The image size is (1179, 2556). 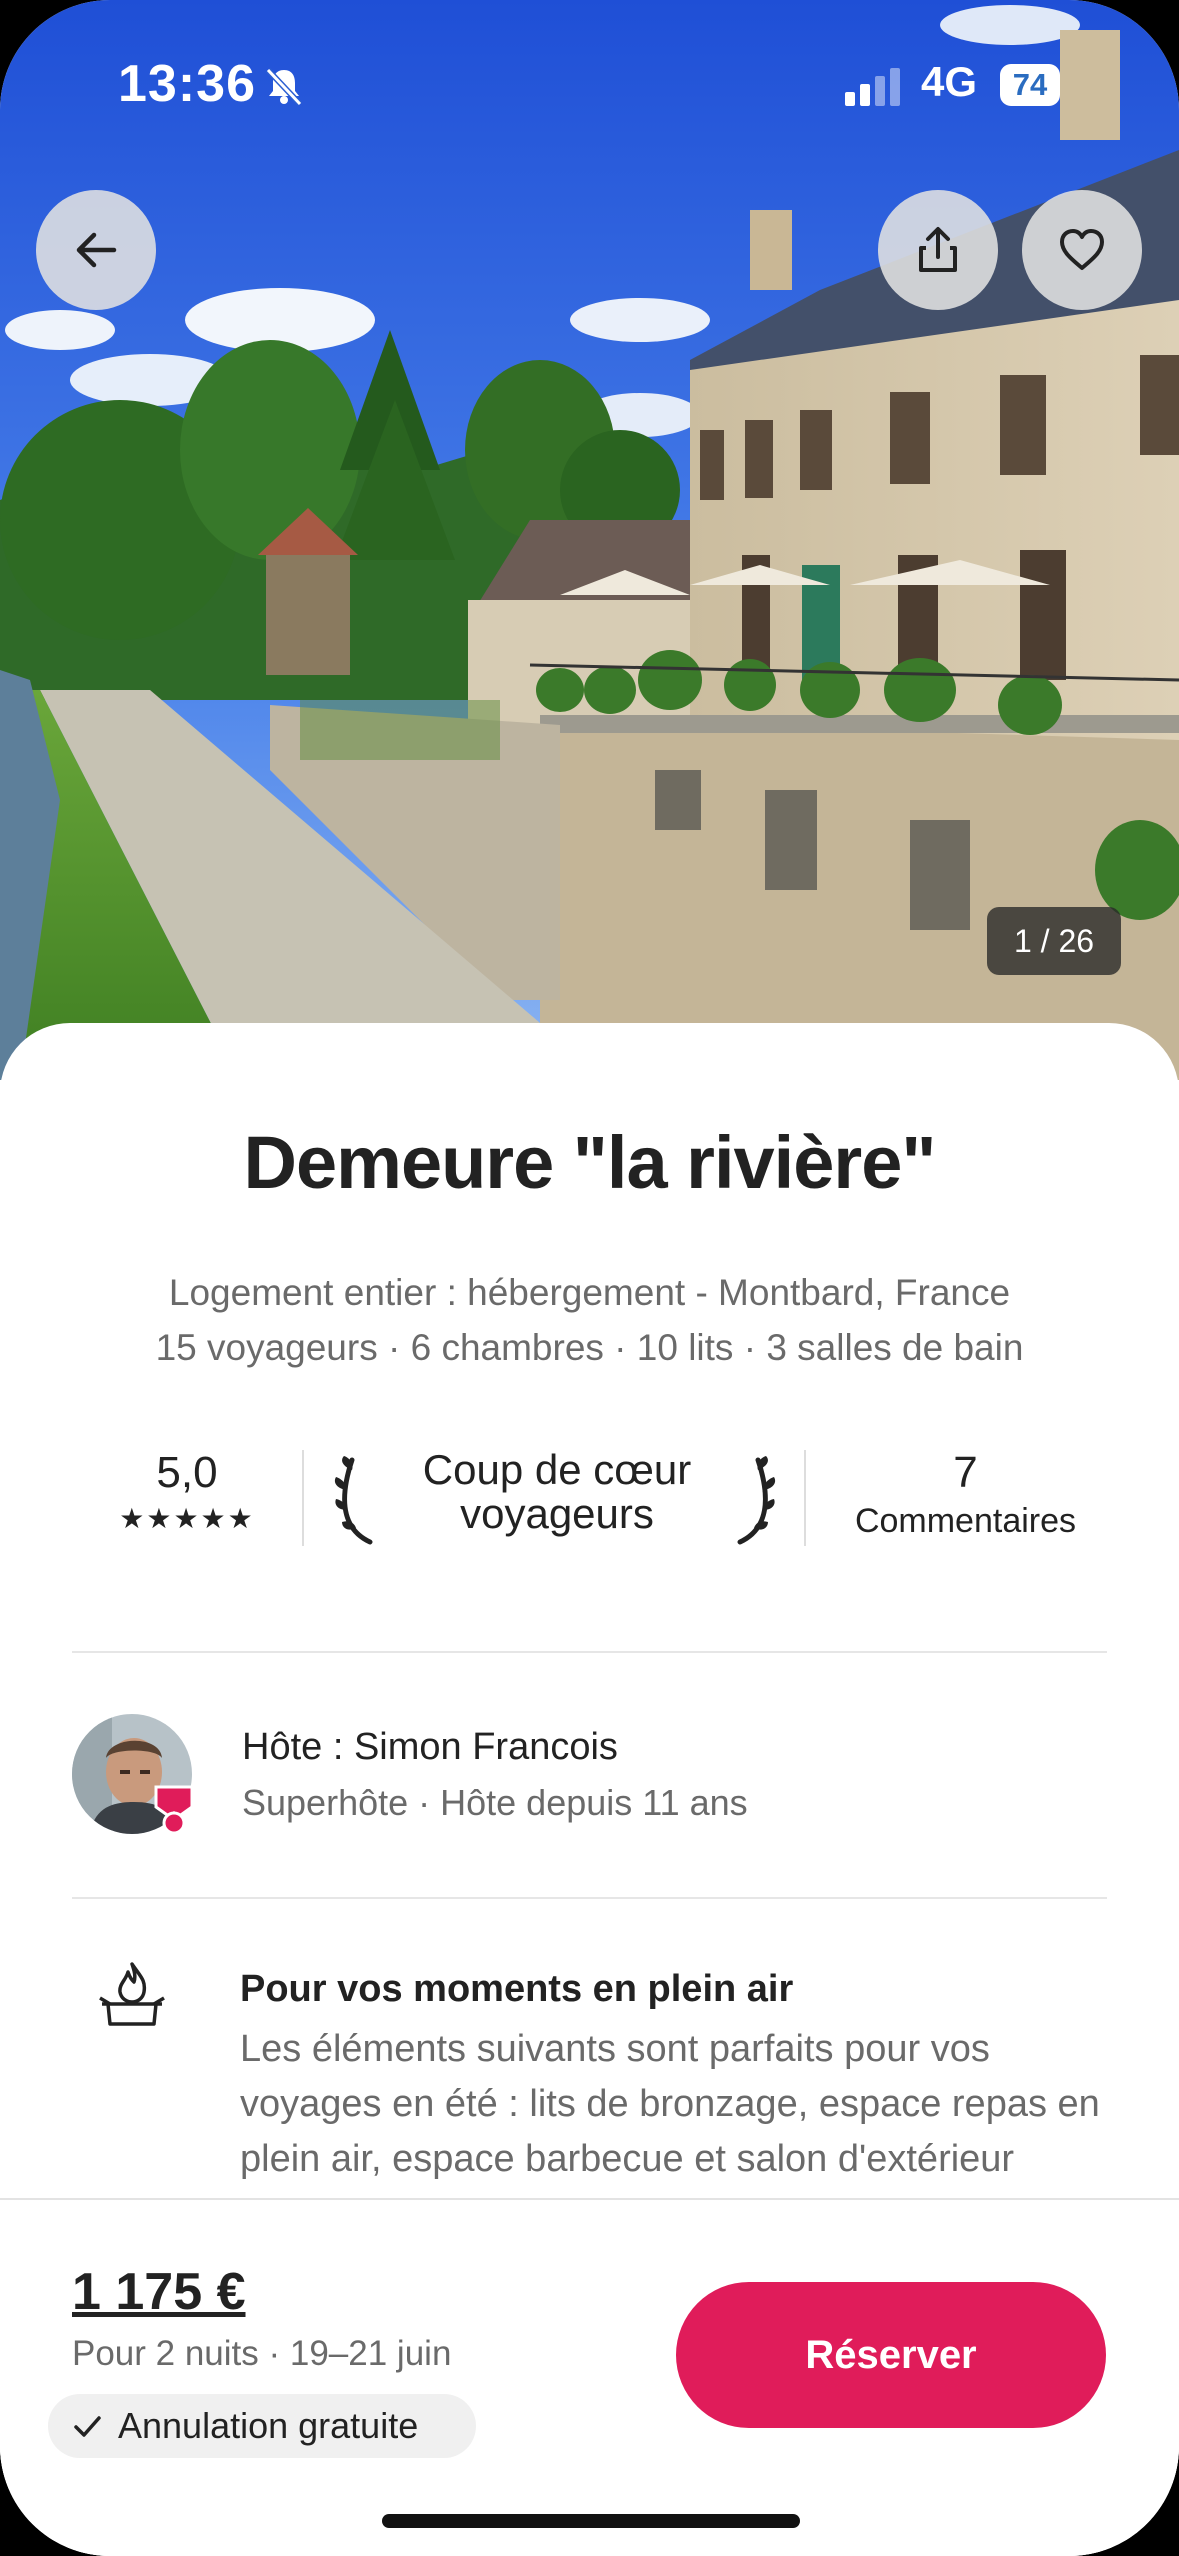 I want to click on network-type: 4G, so click(x=949, y=81).